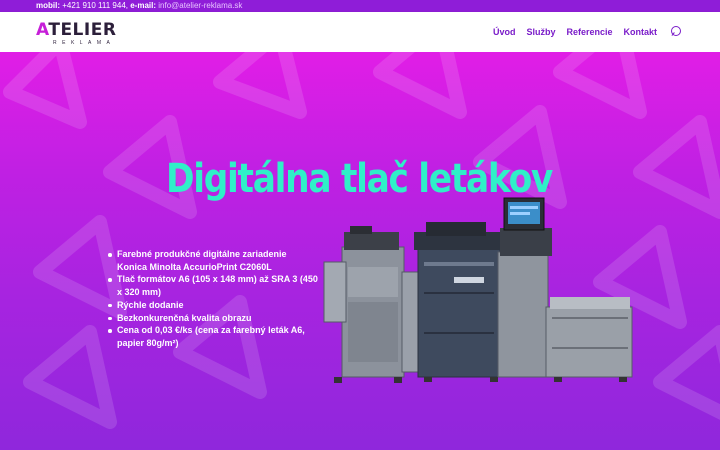 The image size is (720, 450). I want to click on main-nav: Úvod Služby Referencie Kontakt, so click(587, 32).